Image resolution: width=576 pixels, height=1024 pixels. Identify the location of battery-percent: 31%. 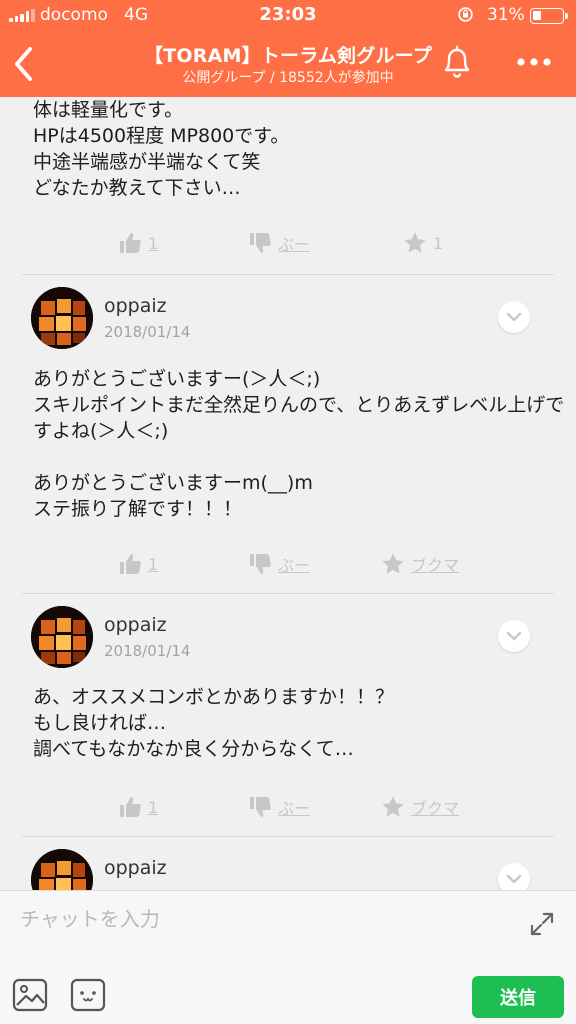
(506, 15).